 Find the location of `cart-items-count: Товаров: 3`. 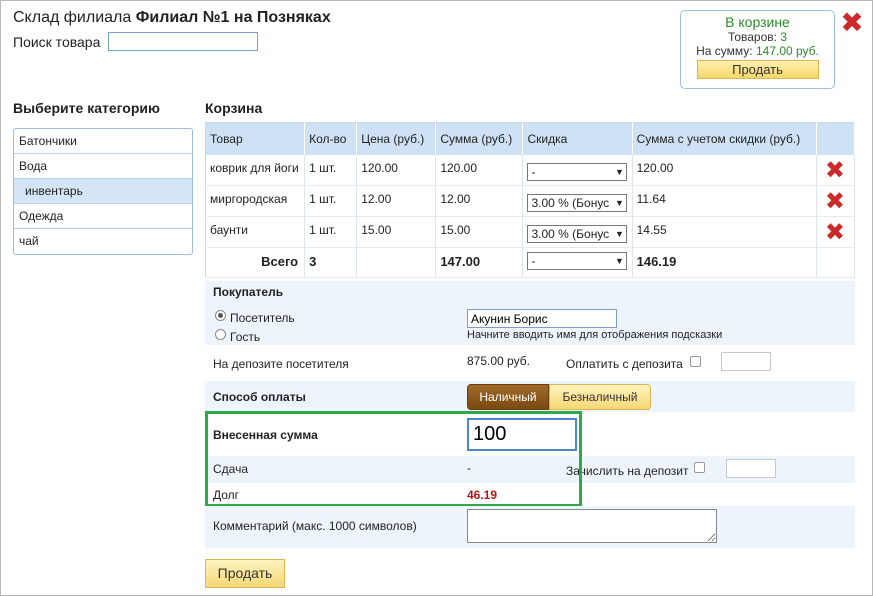

cart-items-count: Товаров: 3 is located at coordinates (757, 37).